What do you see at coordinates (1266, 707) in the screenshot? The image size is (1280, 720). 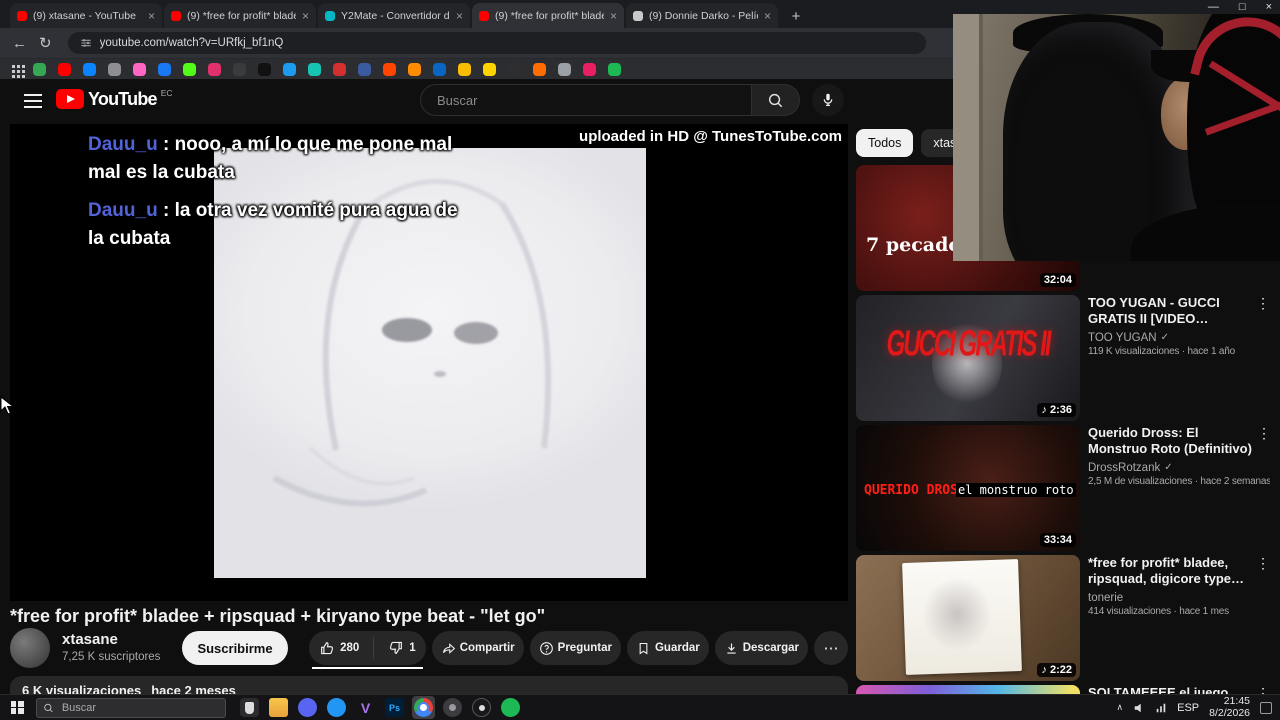 I see `notification-center-icon` at bounding box center [1266, 707].